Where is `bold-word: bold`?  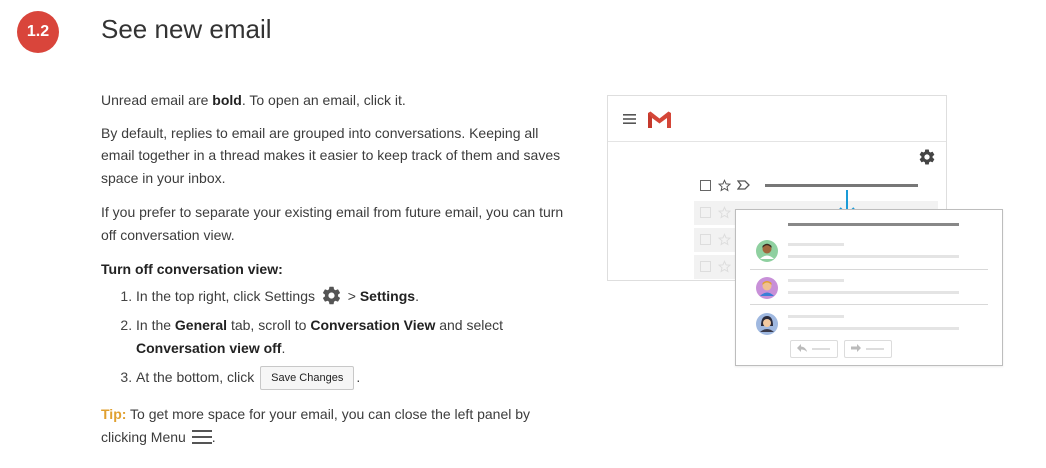
bold-word: bold is located at coordinates (227, 100).